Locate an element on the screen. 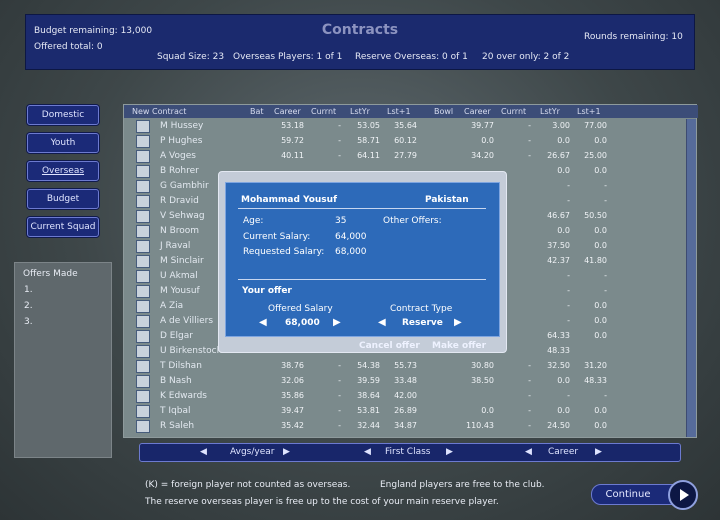 This screenshot has width=720, height=520. col-bat: Bat is located at coordinates (257, 111).